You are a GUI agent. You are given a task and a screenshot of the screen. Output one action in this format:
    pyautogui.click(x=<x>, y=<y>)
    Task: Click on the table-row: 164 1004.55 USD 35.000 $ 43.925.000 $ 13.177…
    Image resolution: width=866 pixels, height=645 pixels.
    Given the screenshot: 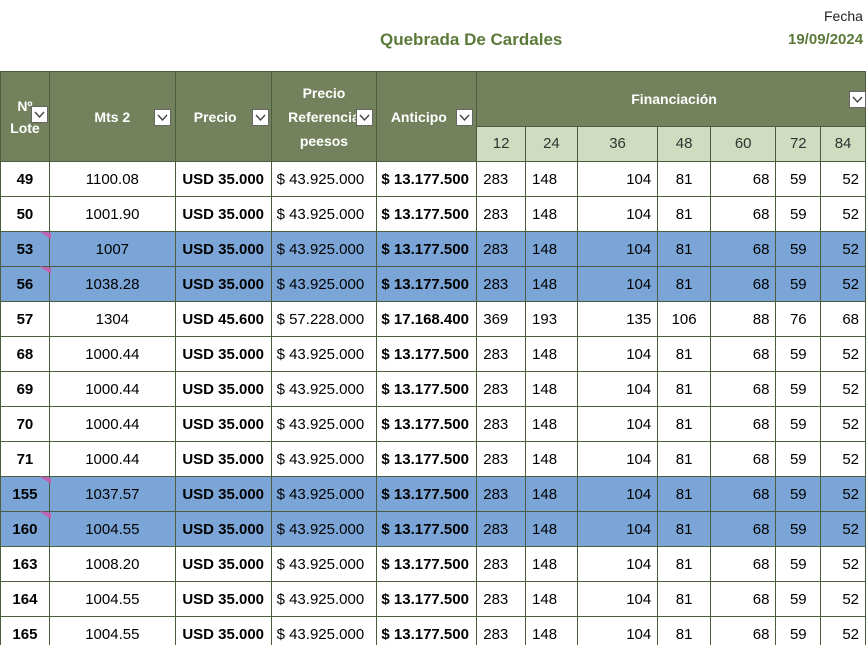 What is the action you would take?
    pyautogui.click(x=433, y=599)
    